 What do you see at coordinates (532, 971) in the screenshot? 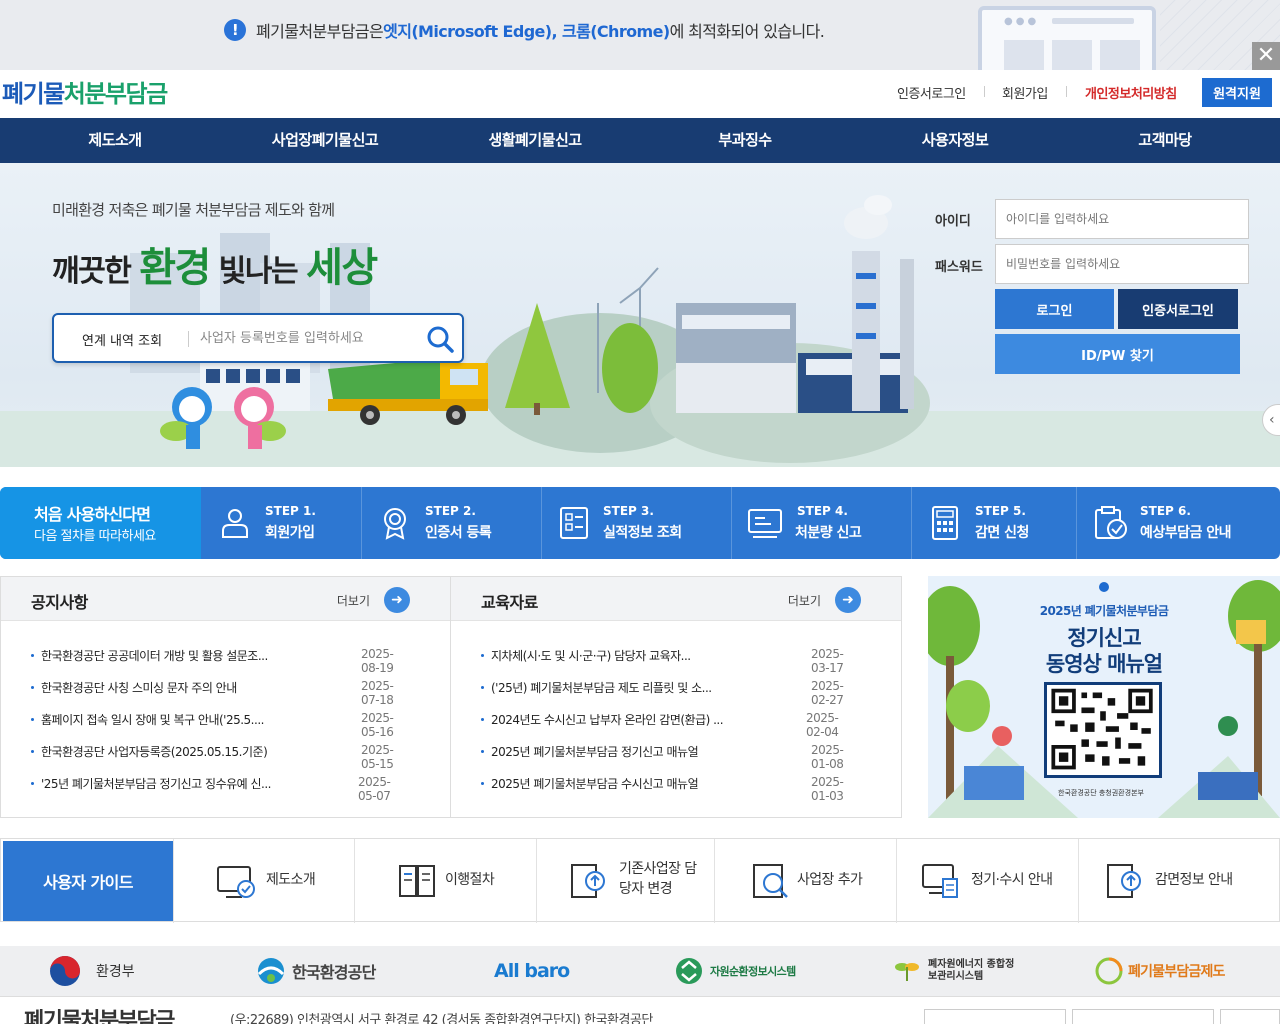
I see `partner-allbaro: All baro` at bounding box center [532, 971].